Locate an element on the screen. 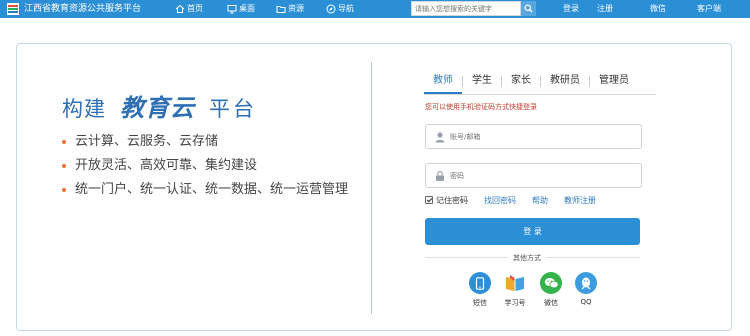 The width and height of the screenshot is (750, 336). search-input is located at coordinates (466, 8).